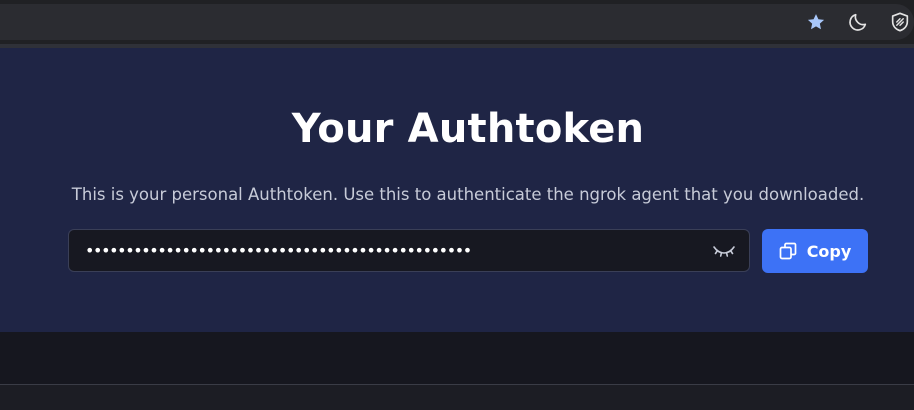  Describe the element at coordinates (468, 129) in the screenshot. I see `page-title: Your Authtoken` at that location.